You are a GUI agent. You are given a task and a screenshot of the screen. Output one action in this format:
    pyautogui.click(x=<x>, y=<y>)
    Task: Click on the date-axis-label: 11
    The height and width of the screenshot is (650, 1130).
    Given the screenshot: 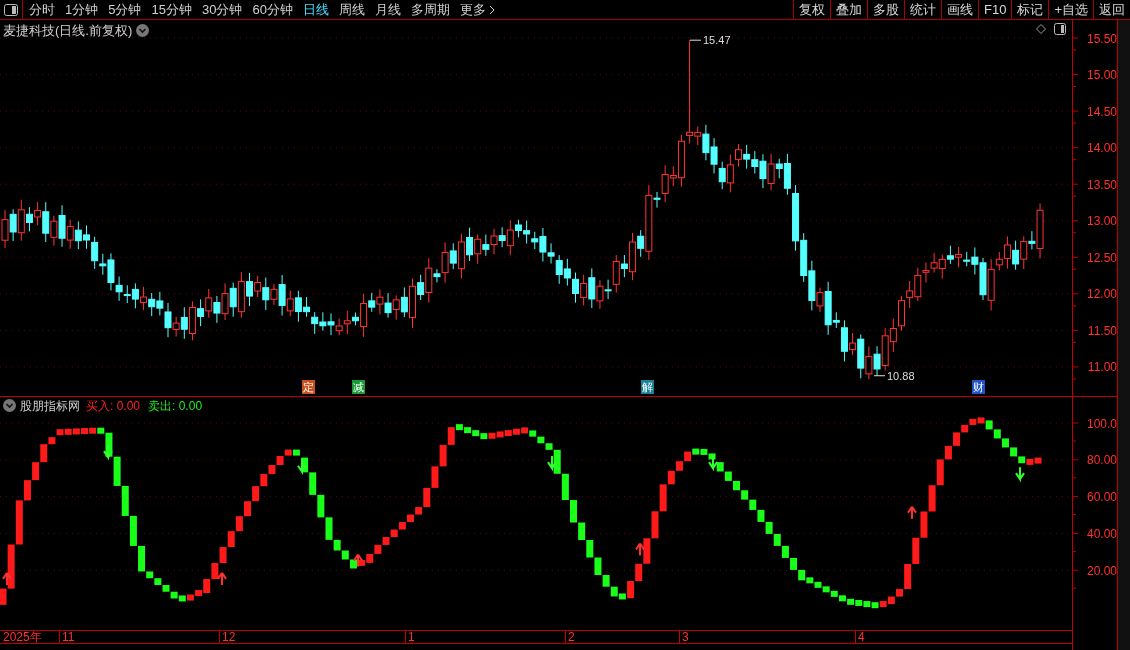 What is the action you would take?
    pyautogui.click(x=68, y=637)
    